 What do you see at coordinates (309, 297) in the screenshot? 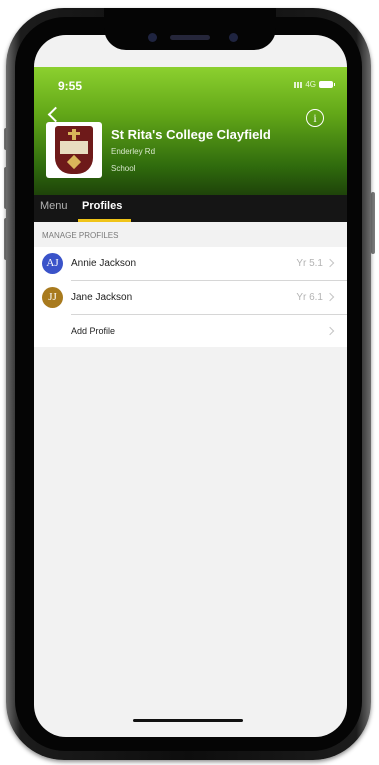
I see `profile-year: Yr 6.1` at bounding box center [309, 297].